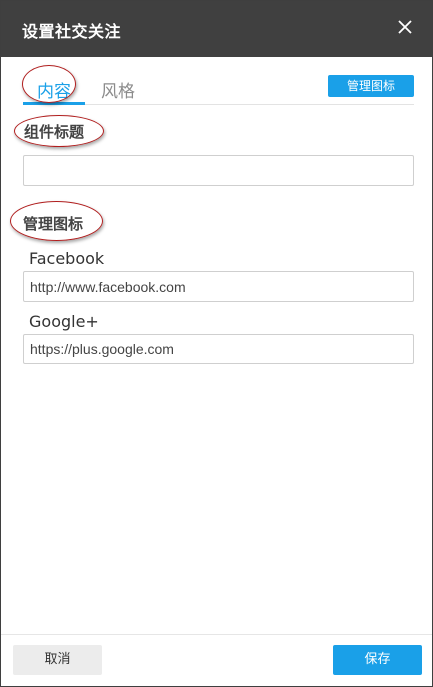 This screenshot has width=433, height=687. I want to click on close-icon, so click(405, 27).